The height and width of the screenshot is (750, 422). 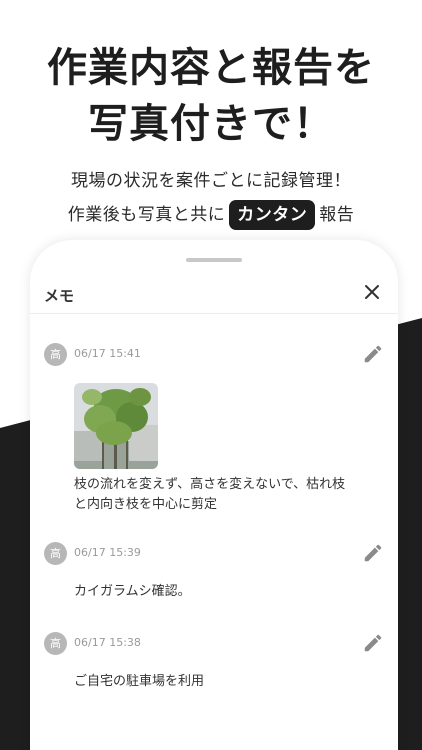 What do you see at coordinates (146, 215) in the screenshot?
I see `subheadline-prefix: 作業後も写真と共に` at bounding box center [146, 215].